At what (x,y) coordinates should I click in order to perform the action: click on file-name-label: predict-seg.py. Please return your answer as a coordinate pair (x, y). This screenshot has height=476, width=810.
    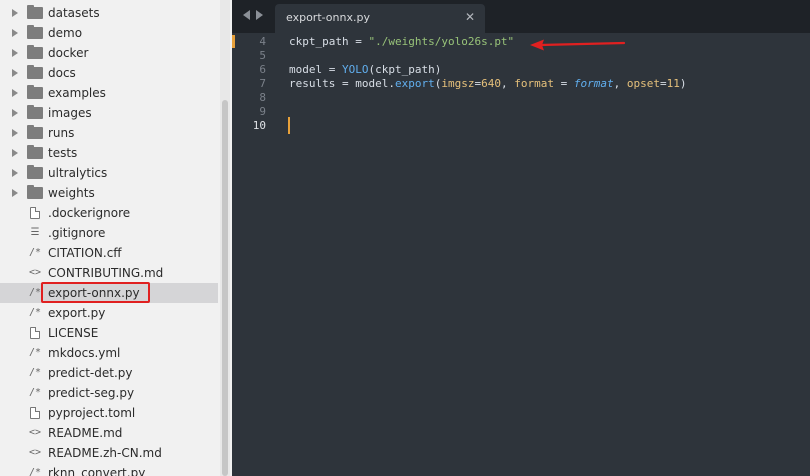
    Looking at the image, I should click on (91, 393).